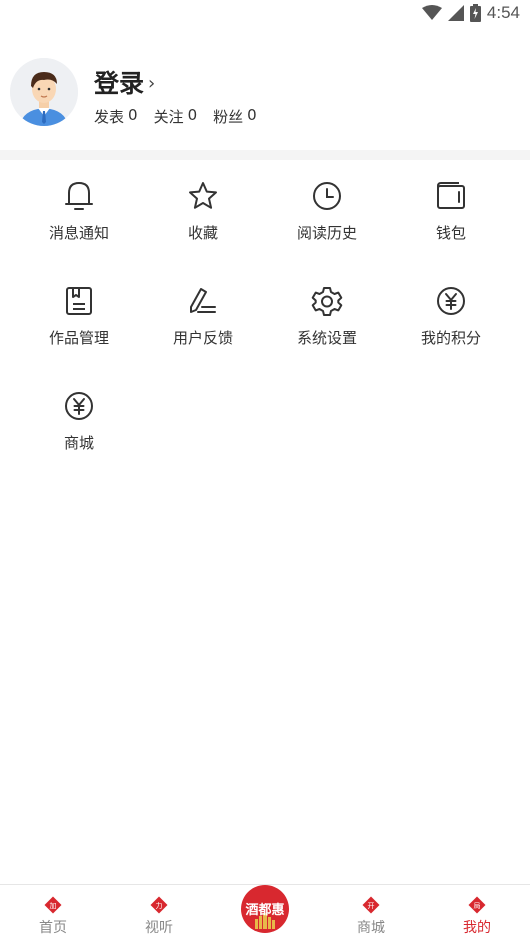  I want to click on nav-center: 酒都惠, so click(265, 912).